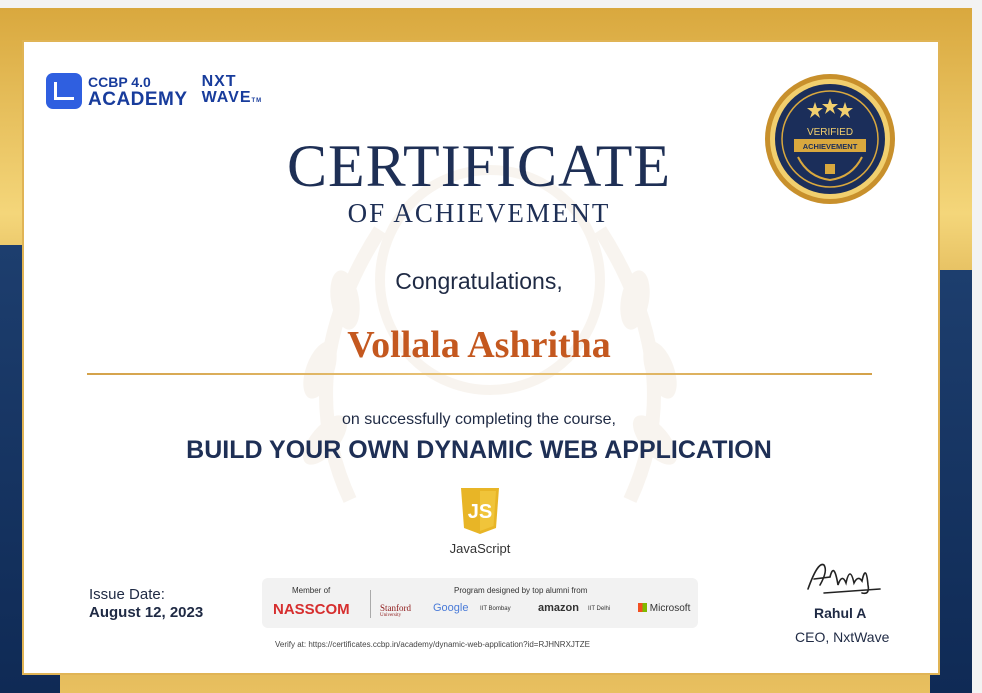 The height and width of the screenshot is (693, 982). Describe the element at coordinates (480, 548) in the screenshot. I see `javascript-label: JavaScript` at that location.